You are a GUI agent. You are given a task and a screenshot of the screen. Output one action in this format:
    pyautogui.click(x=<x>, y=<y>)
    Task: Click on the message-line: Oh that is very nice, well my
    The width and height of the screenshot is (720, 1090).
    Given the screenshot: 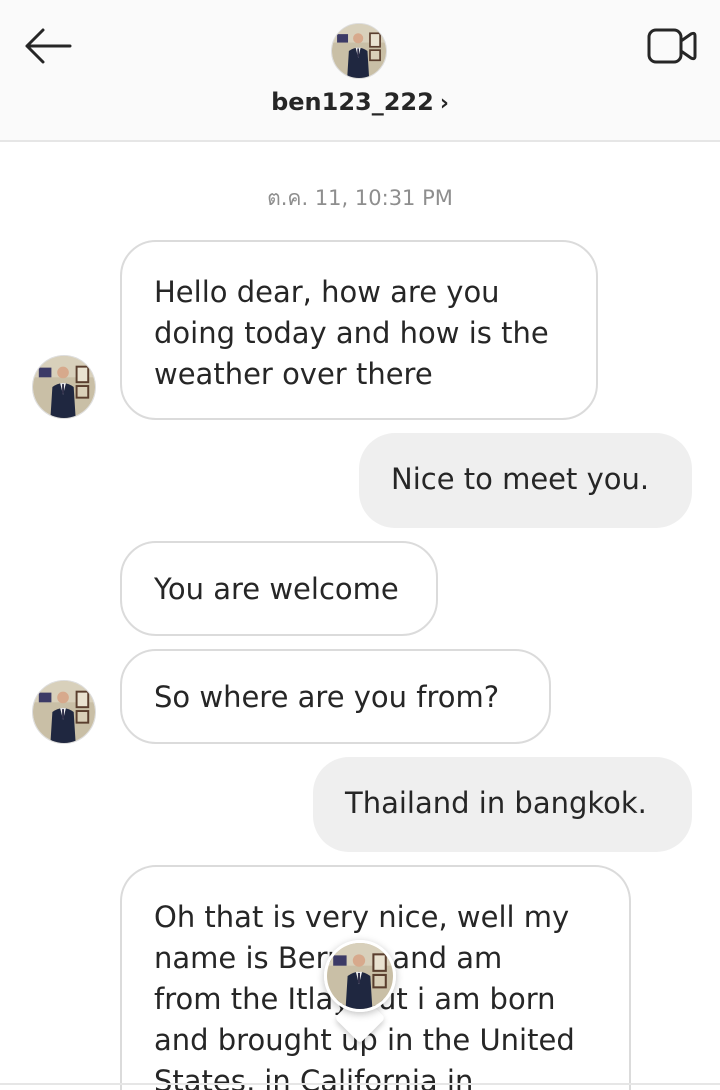 What is the action you would take?
    pyautogui.click(x=362, y=917)
    